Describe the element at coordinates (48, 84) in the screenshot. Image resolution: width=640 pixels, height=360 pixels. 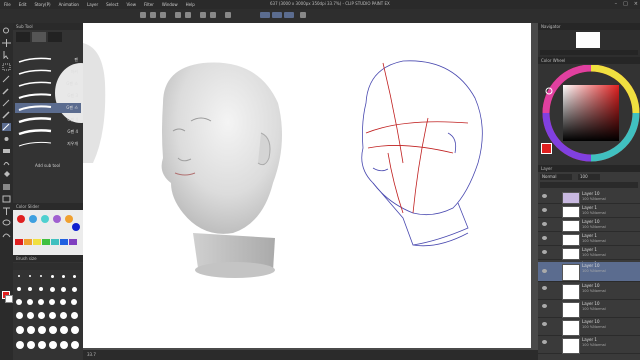
I see `brush-item: G펜 스` at that location.